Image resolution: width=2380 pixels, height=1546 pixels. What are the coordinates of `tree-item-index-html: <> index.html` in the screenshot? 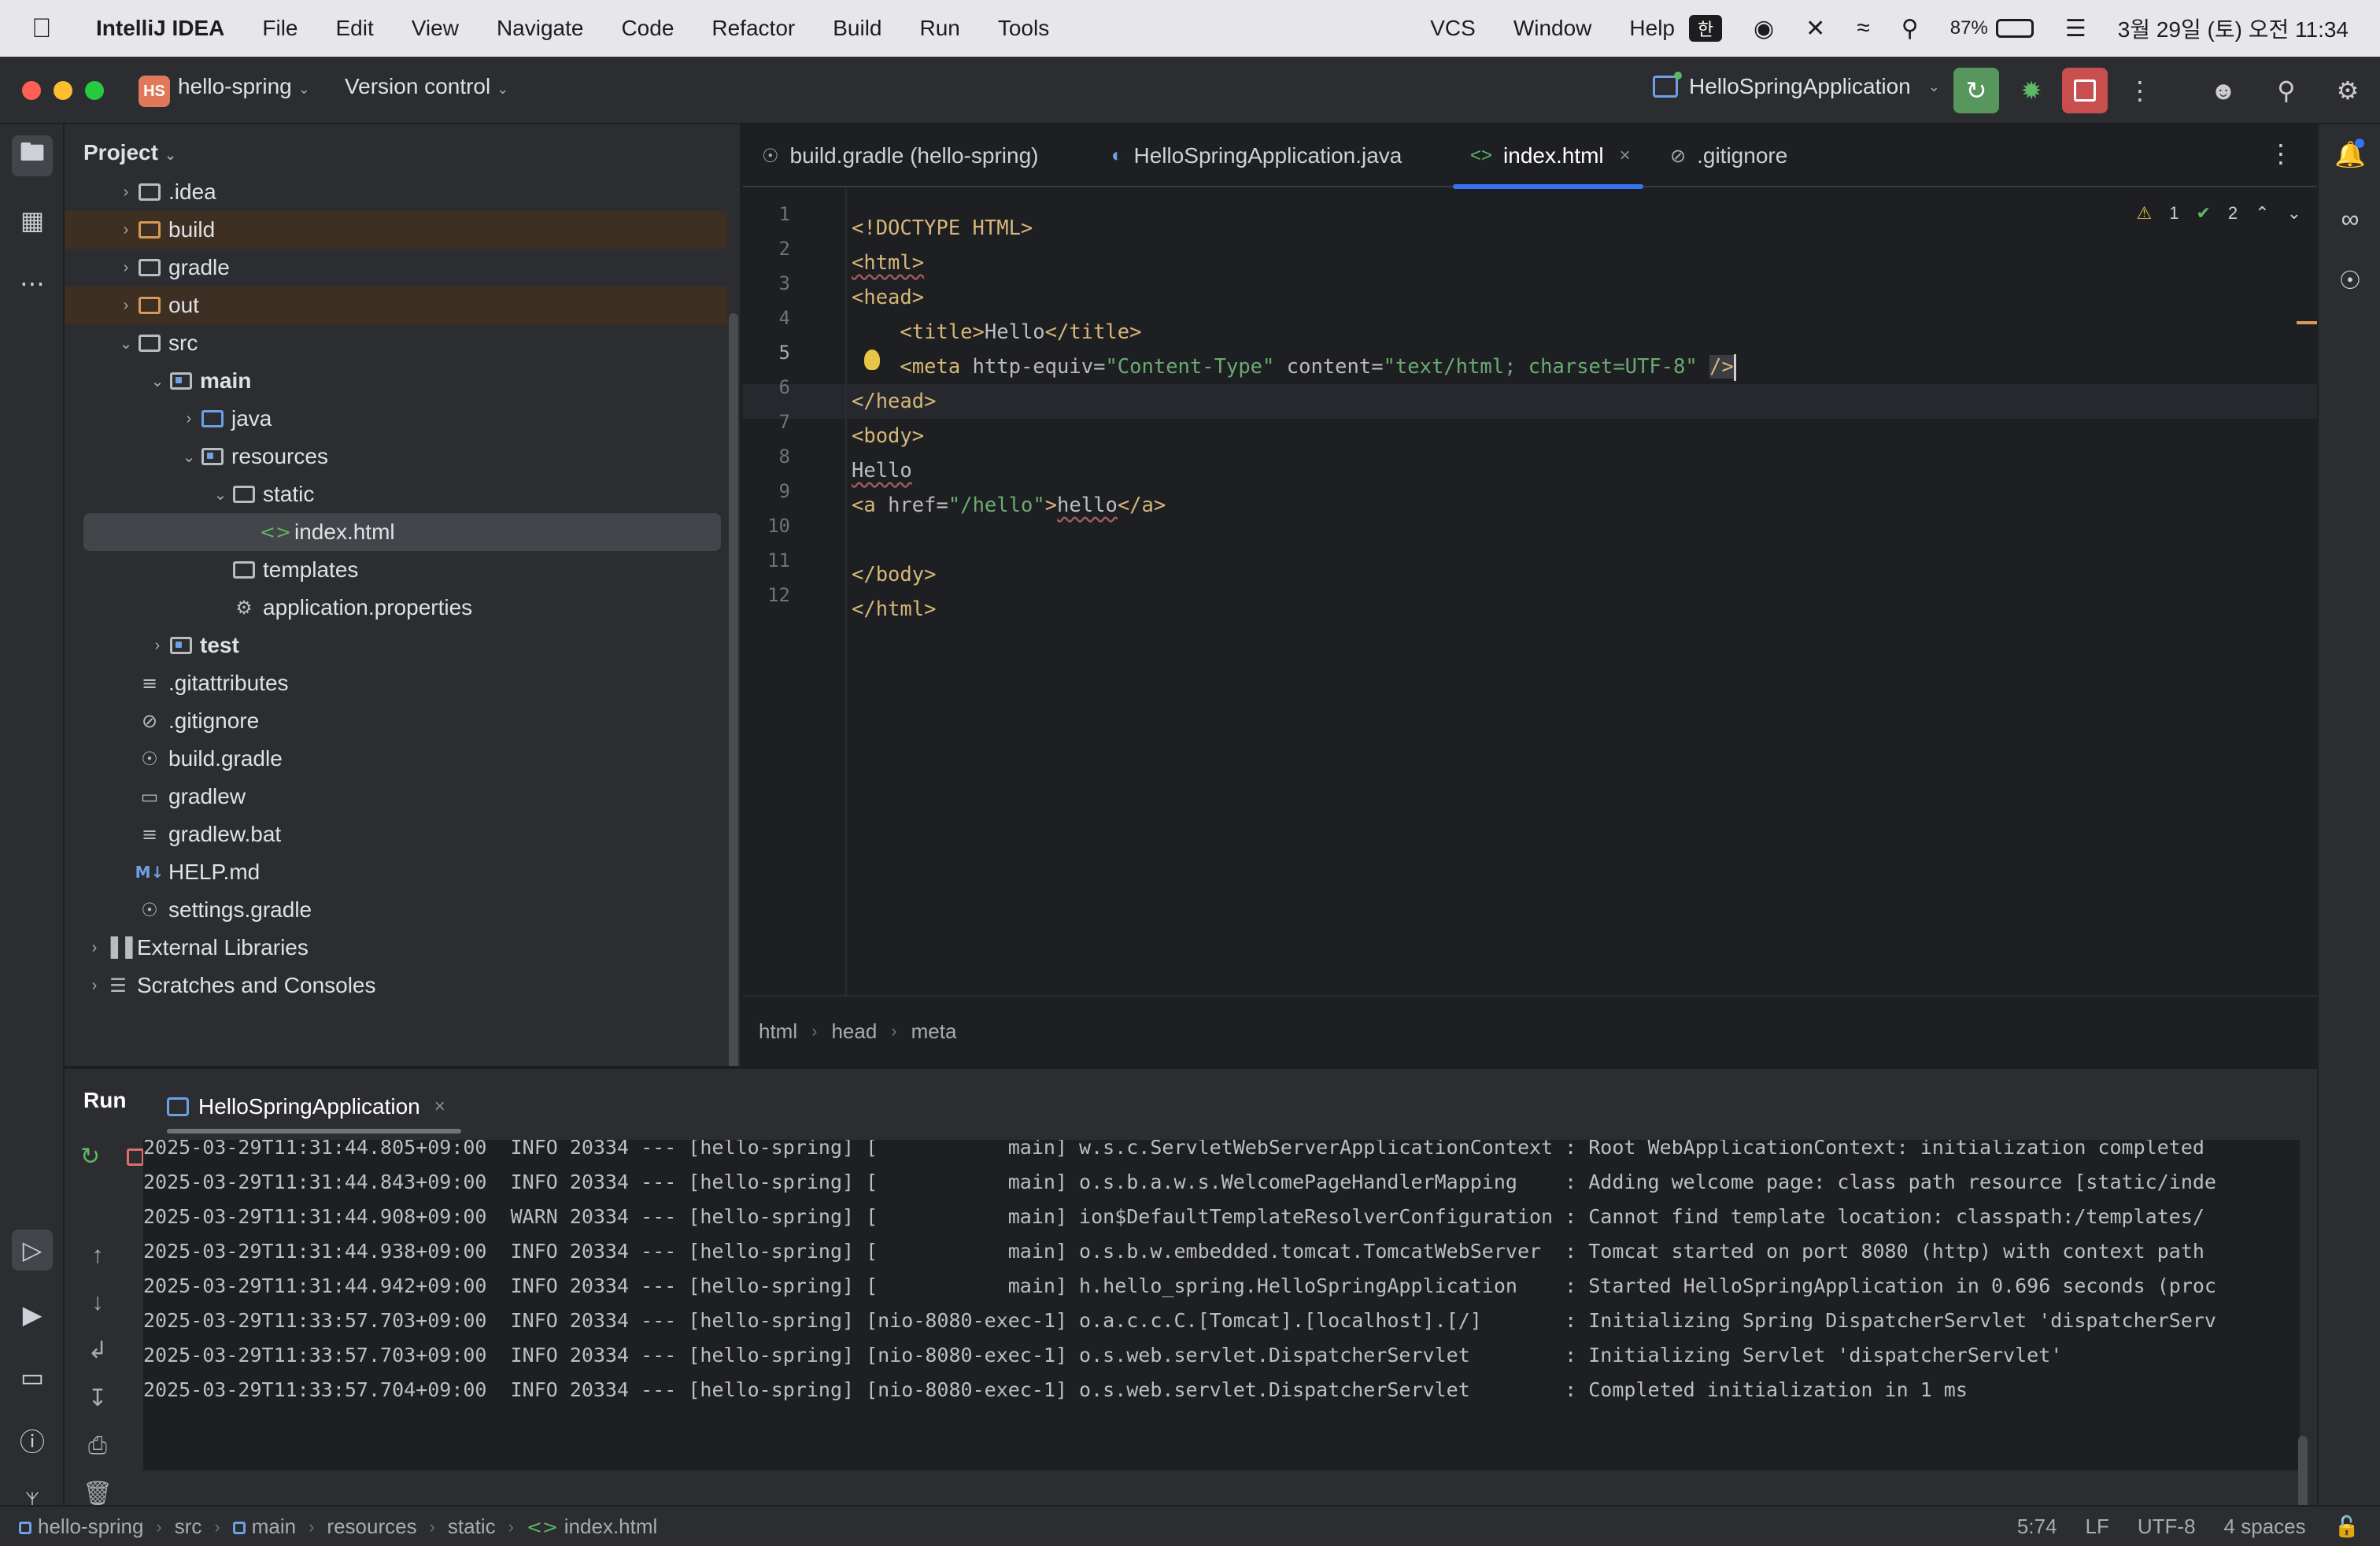 It's located at (402, 532).